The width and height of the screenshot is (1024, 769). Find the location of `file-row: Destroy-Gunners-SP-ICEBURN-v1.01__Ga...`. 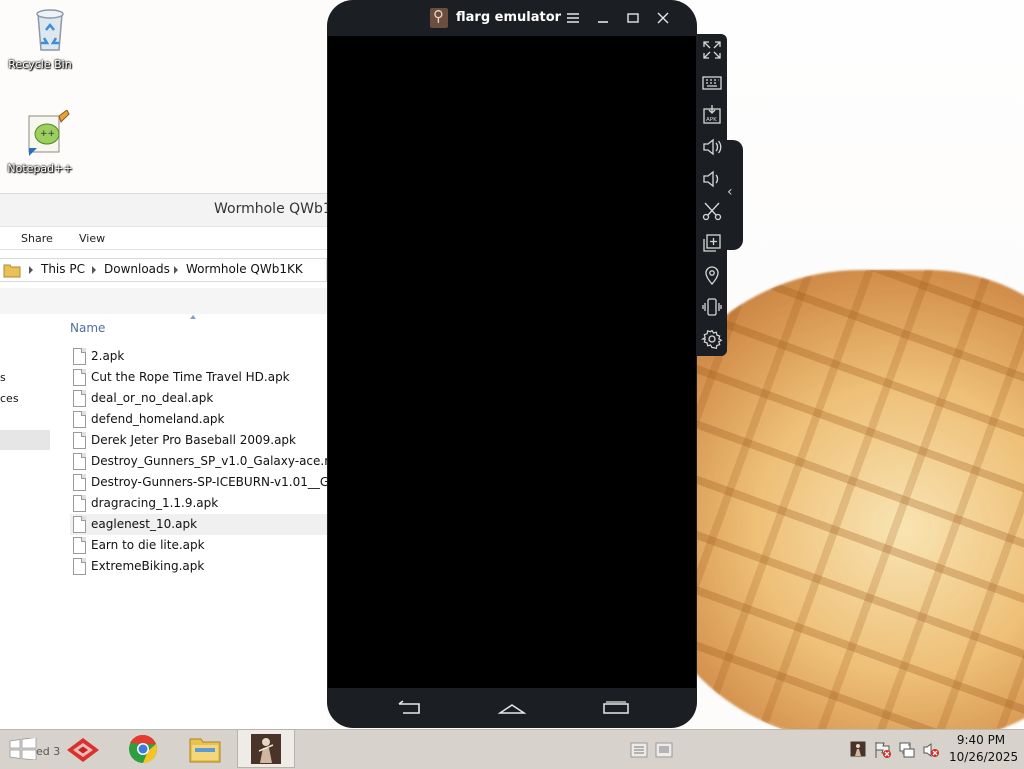

file-row: Destroy-Gunners-SP-ICEBURN-v1.01__Ga... is located at coordinates (209, 482).